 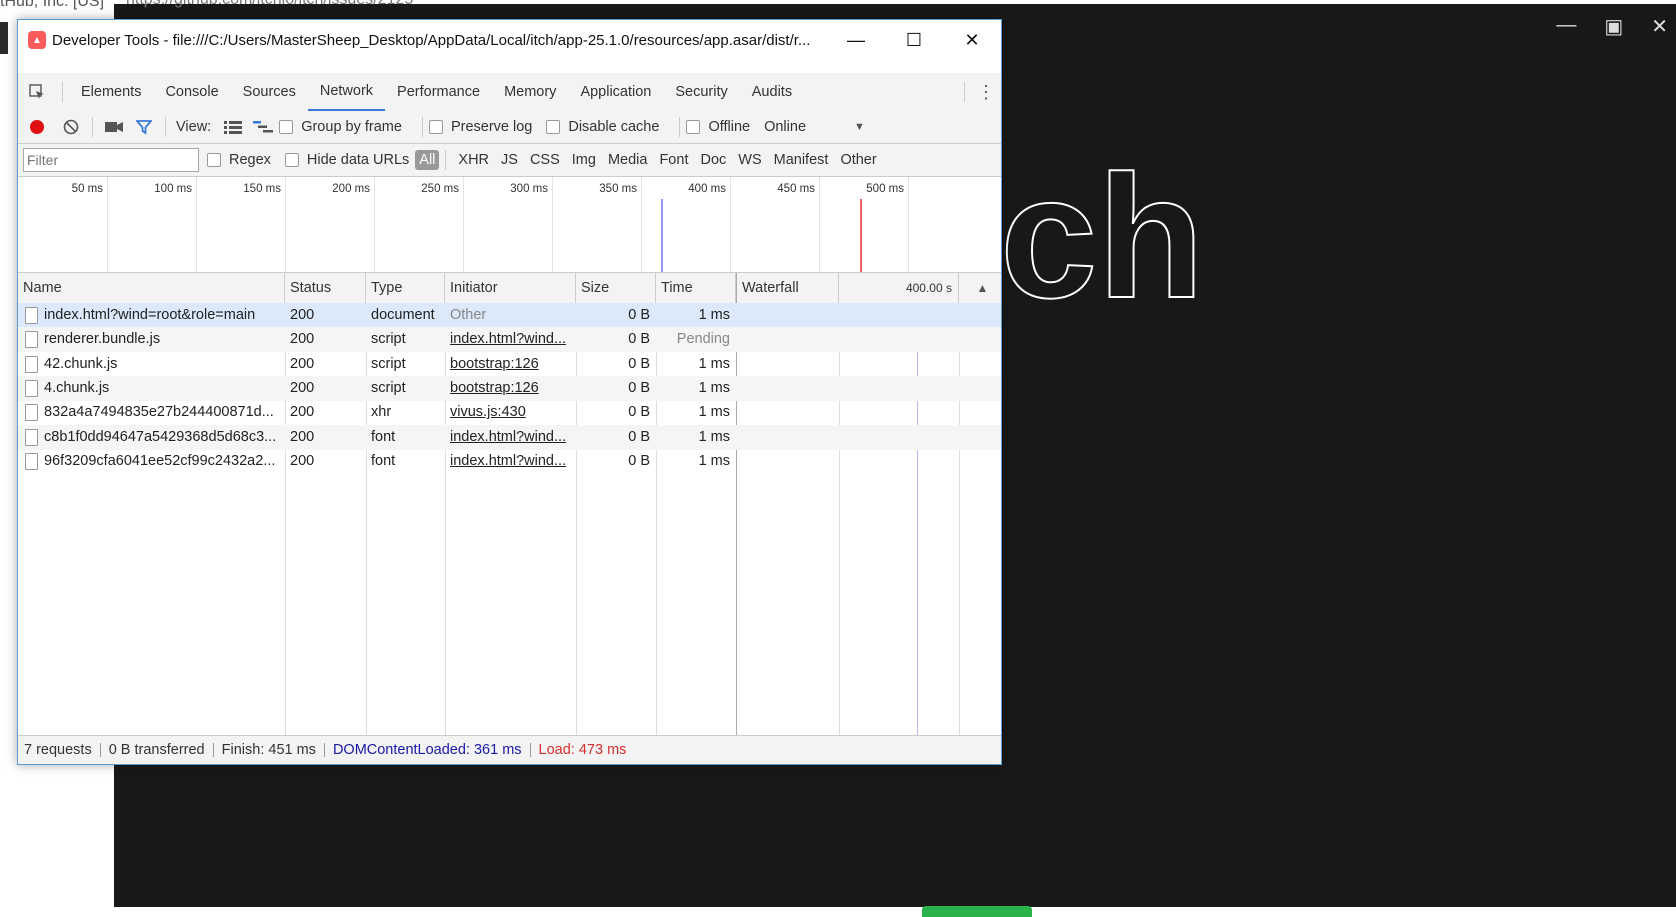 I want to click on offline-checkbox, so click(x=693, y=127).